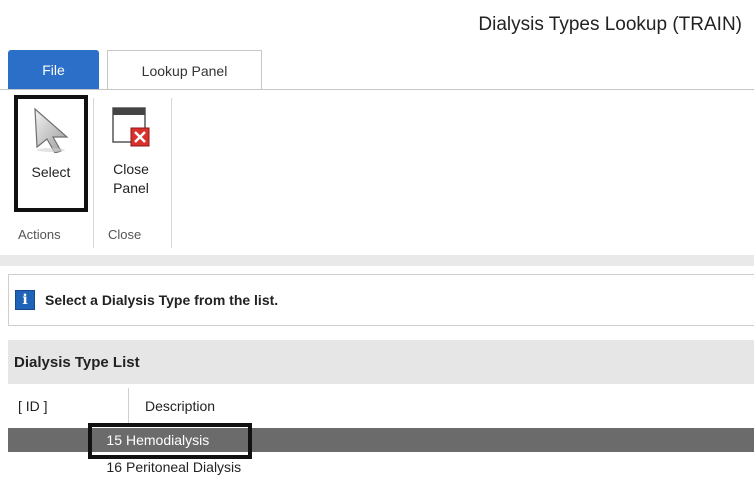 This screenshot has width=754, height=502. Describe the element at coordinates (162, 300) in the screenshot. I see `info-message: Select a Dialysis Type from the list.` at that location.